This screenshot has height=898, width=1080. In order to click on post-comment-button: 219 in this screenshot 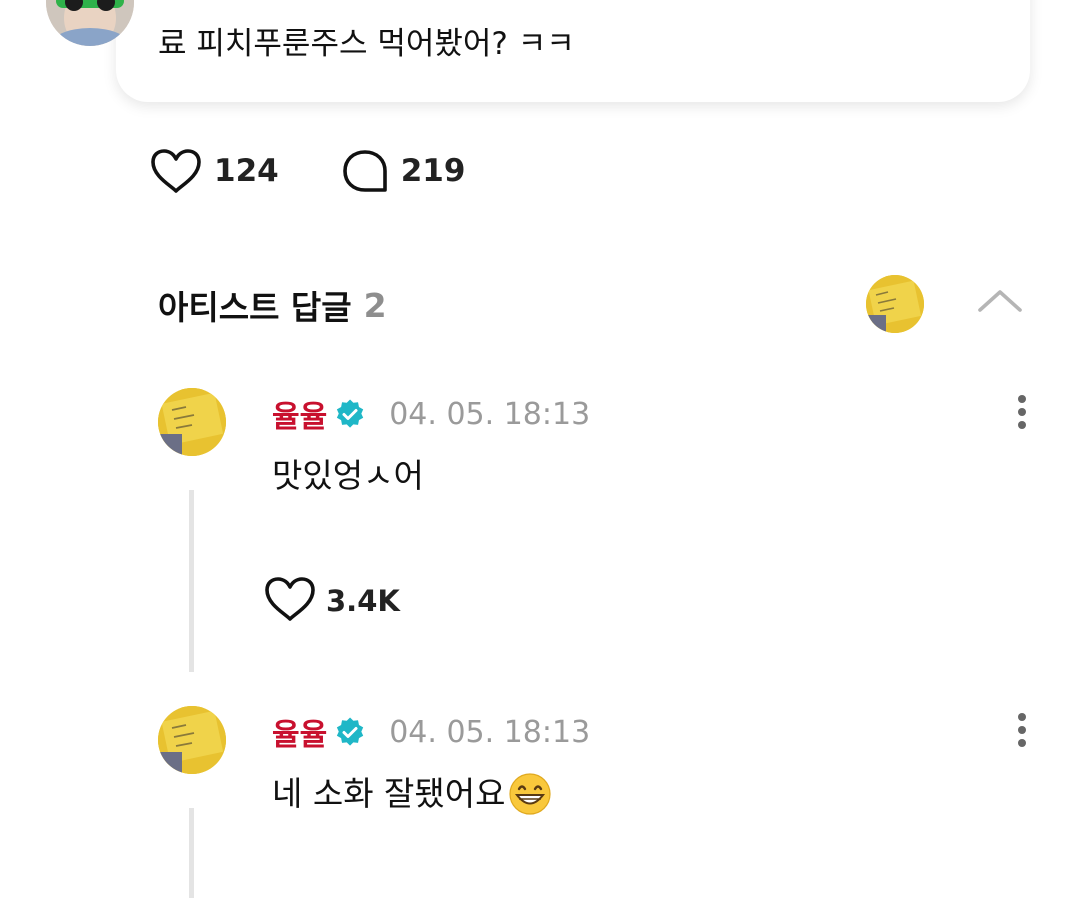, I will do `click(403, 171)`.